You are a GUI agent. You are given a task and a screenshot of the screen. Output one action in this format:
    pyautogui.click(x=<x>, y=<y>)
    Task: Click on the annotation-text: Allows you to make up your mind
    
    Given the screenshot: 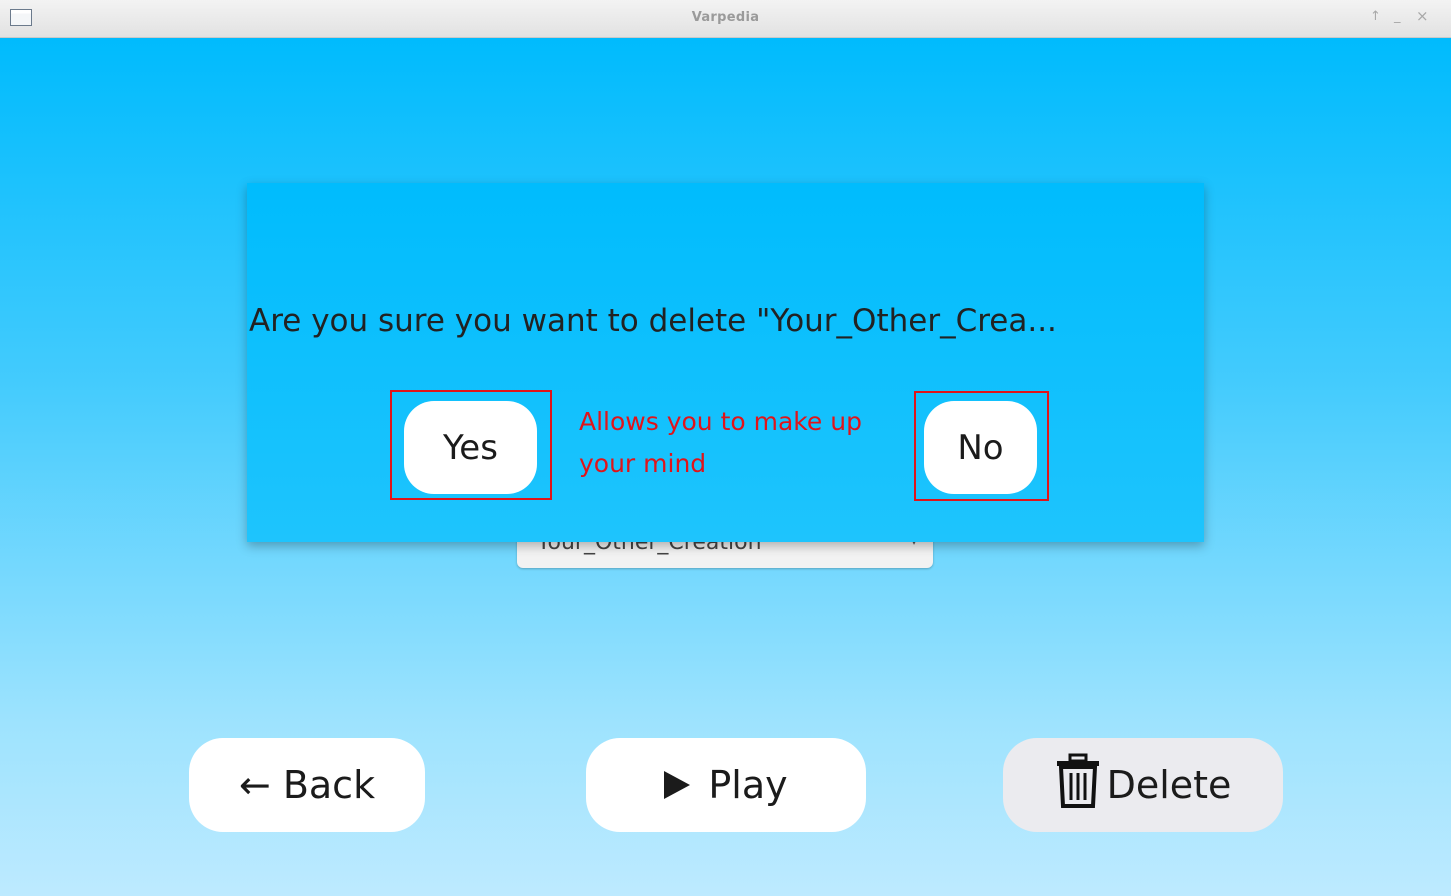 What is the action you would take?
    pyautogui.click(x=720, y=442)
    